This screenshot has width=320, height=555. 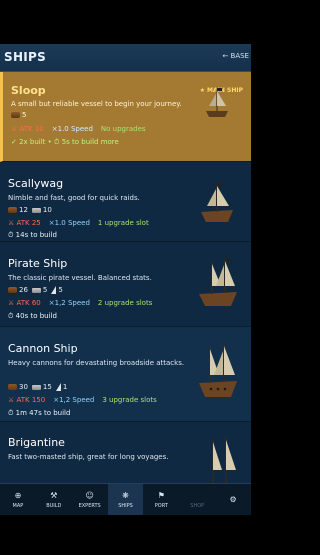 I want to click on status-area, so click(x=125, y=22).